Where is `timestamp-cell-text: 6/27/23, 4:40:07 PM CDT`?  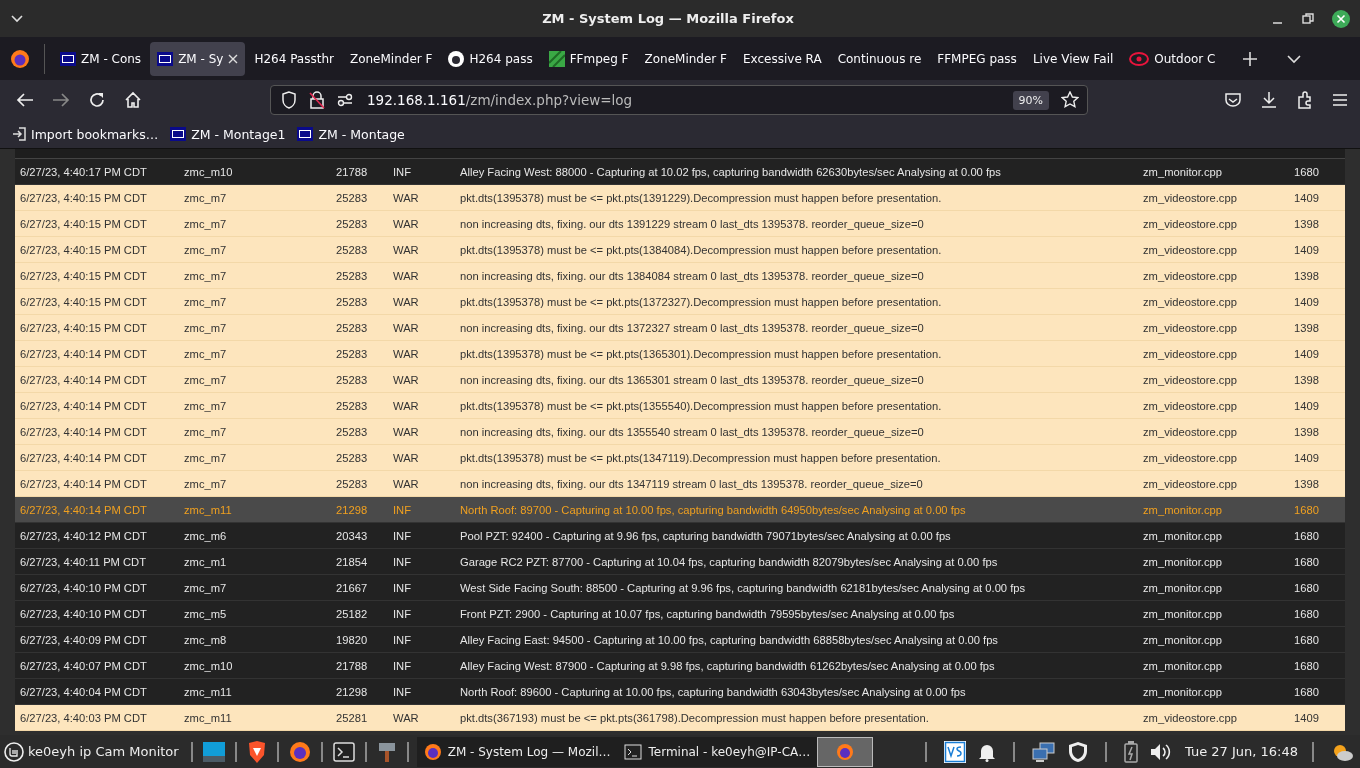 timestamp-cell-text: 6/27/23, 4:40:07 PM CDT is located at coordinates (83, 665).